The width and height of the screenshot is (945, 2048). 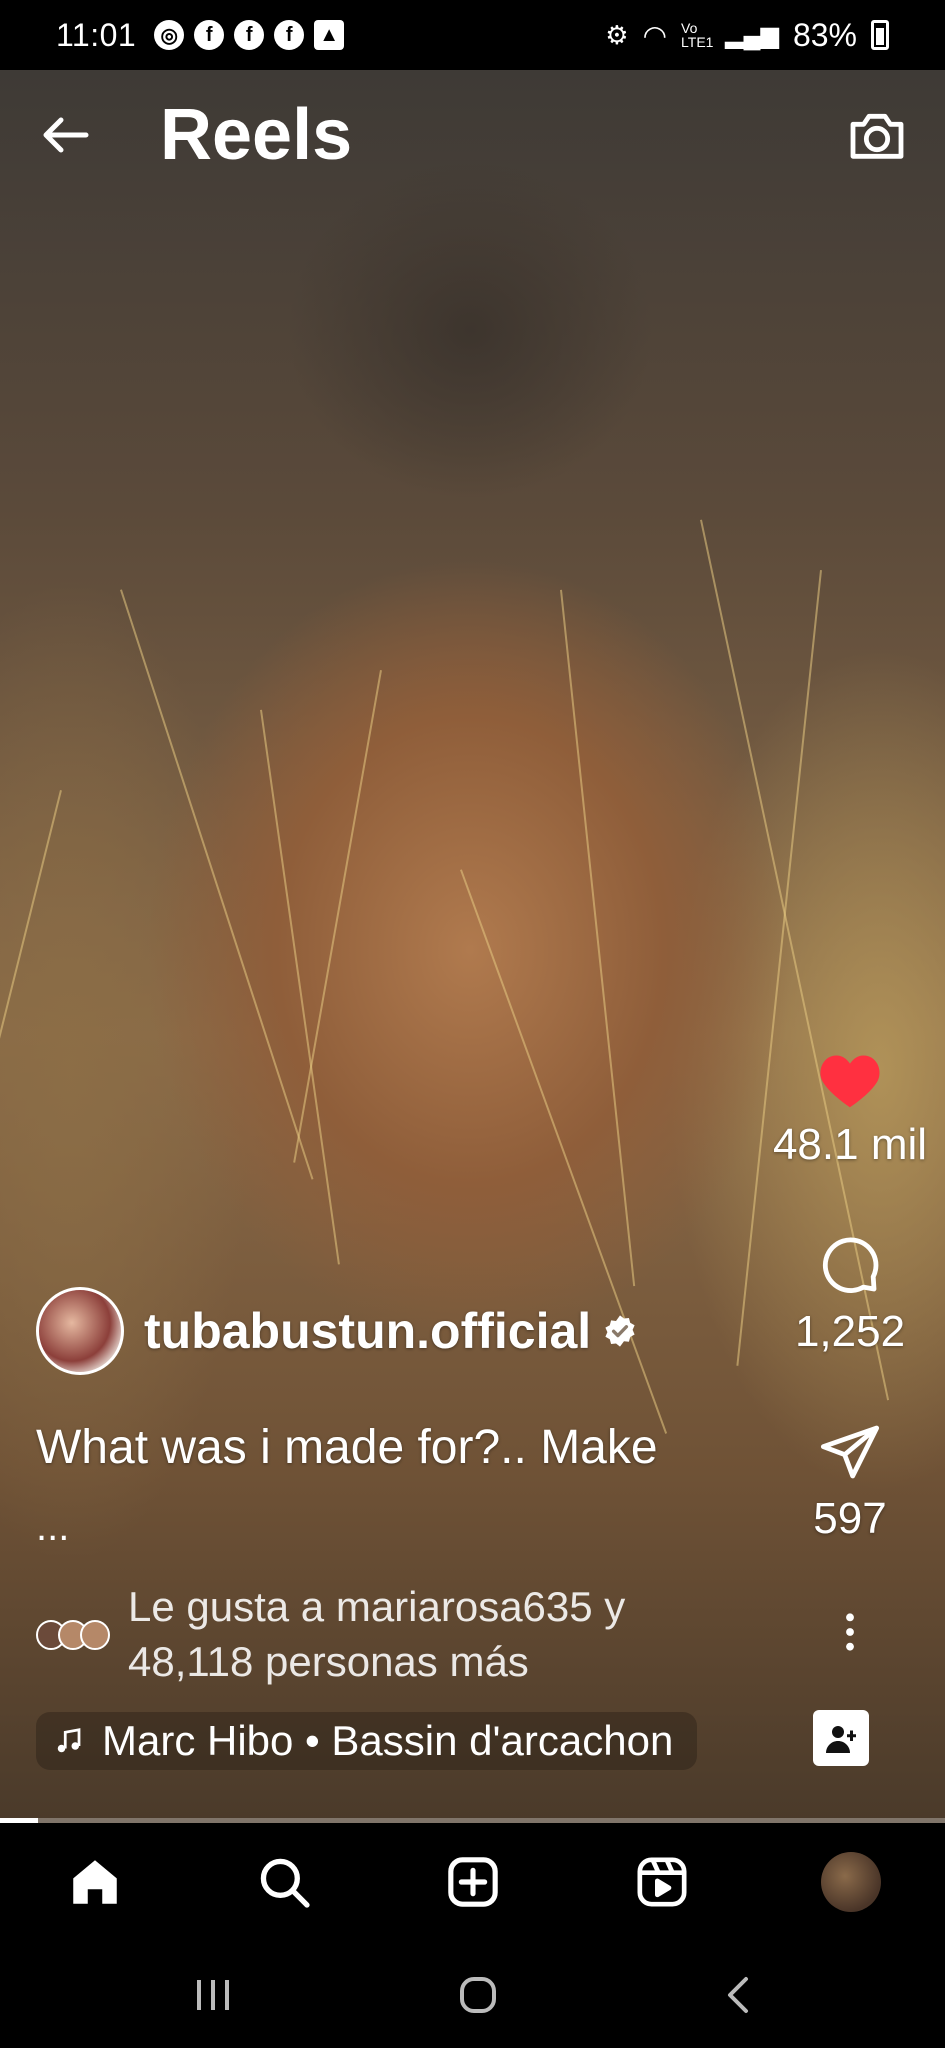 I want to click on liked-by-avatars, so click(x=73, y=1634).